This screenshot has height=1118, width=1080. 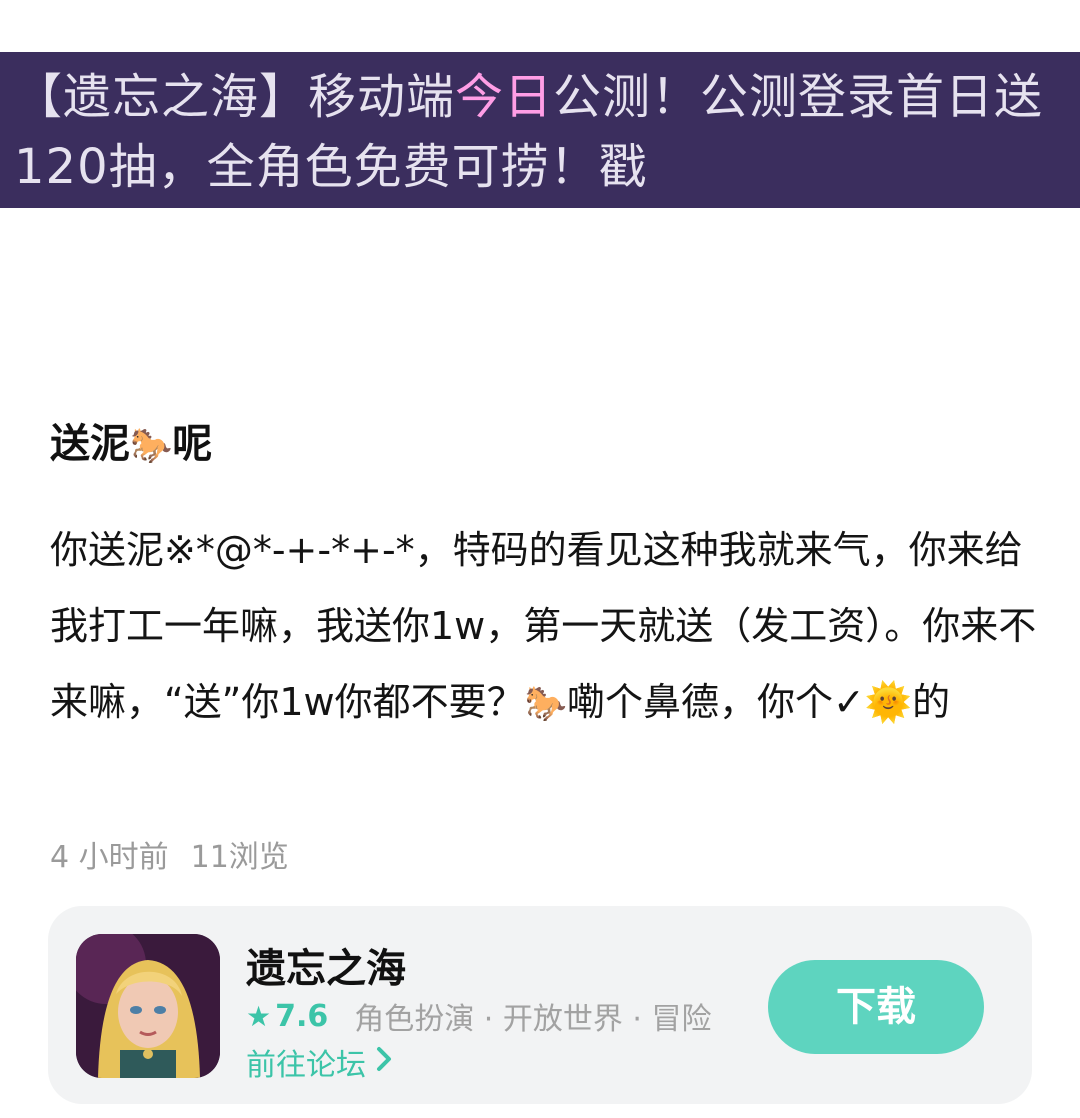 I want to click on app-icon, so click(x=148, y=1006).